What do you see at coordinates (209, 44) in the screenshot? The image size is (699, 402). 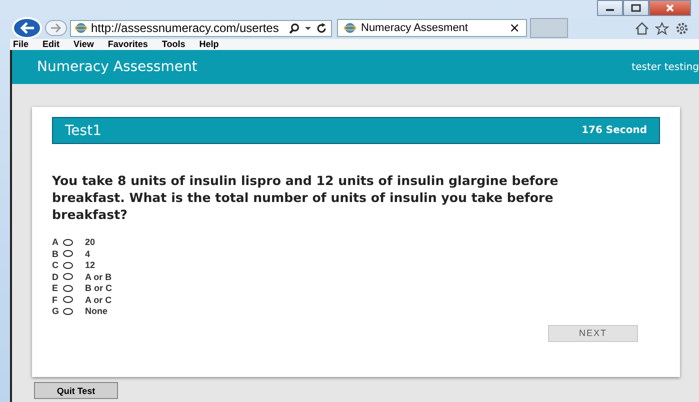 I see `menu-item: Help` at bounding box center [209, 44].